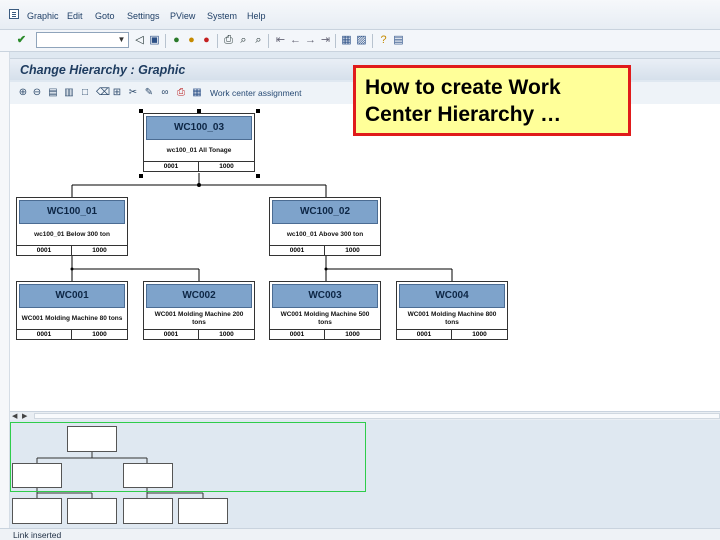 The width and height of the screenshot is (720, 540). What do you see at coordinates (325, 234) in the screenshot?
I see `node-description: wc100_01 Above 300 ton` at bounding box center [325, 234].